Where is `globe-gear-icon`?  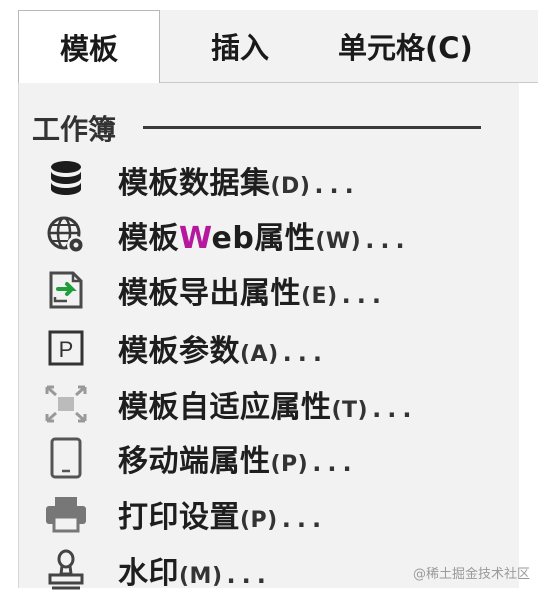 globe-gear-icon is located at coordinates (66, 235).